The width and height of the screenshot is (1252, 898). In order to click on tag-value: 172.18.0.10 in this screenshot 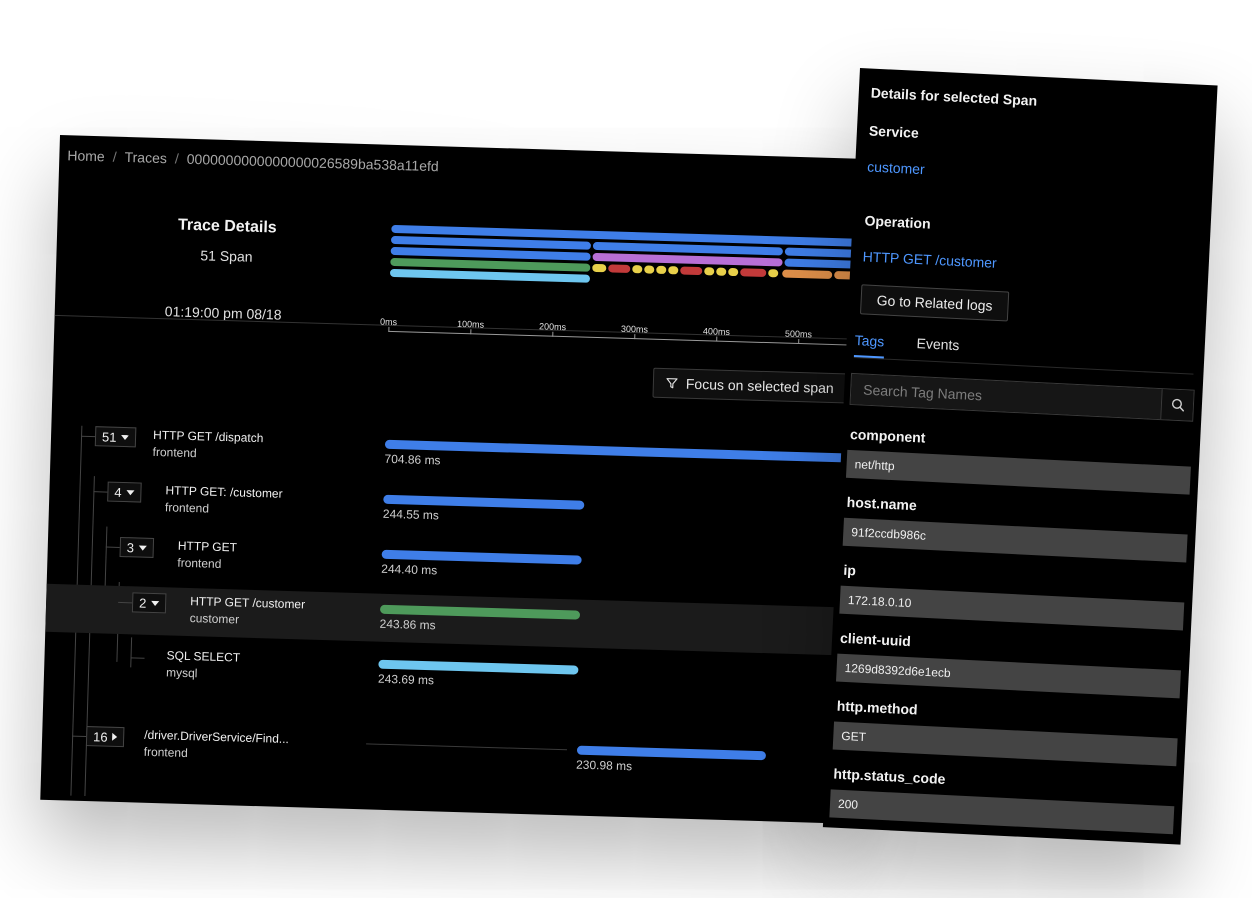, I will do `click(1012, 608)`.